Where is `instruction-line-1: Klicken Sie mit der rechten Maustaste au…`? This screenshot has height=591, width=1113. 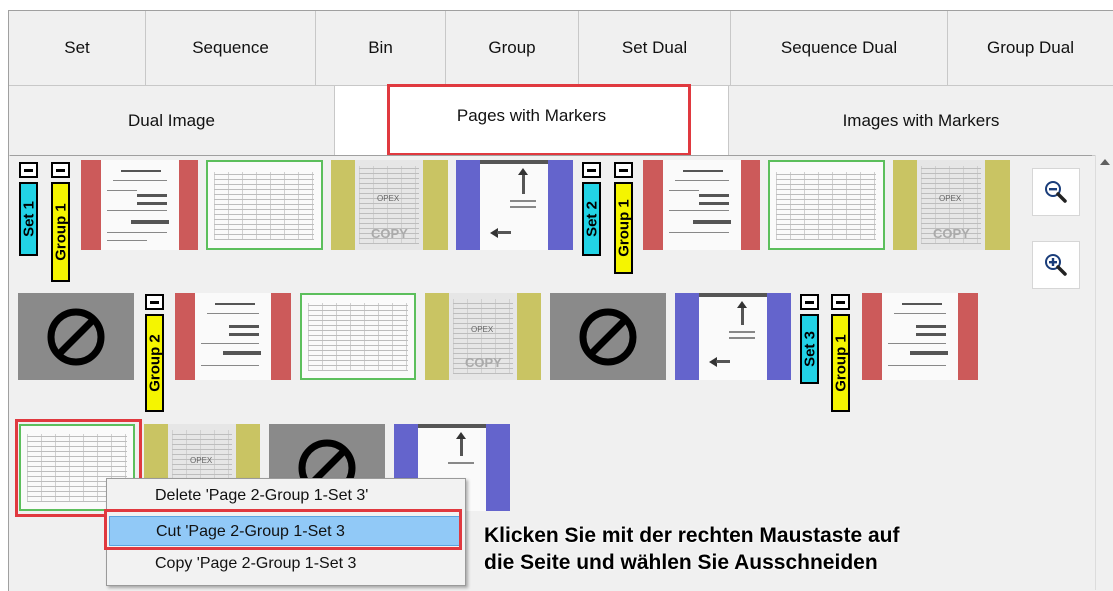 instruction-line-1: Klicken Sie mit der rechten Maustaste au… is located at coordinates (692, 535).